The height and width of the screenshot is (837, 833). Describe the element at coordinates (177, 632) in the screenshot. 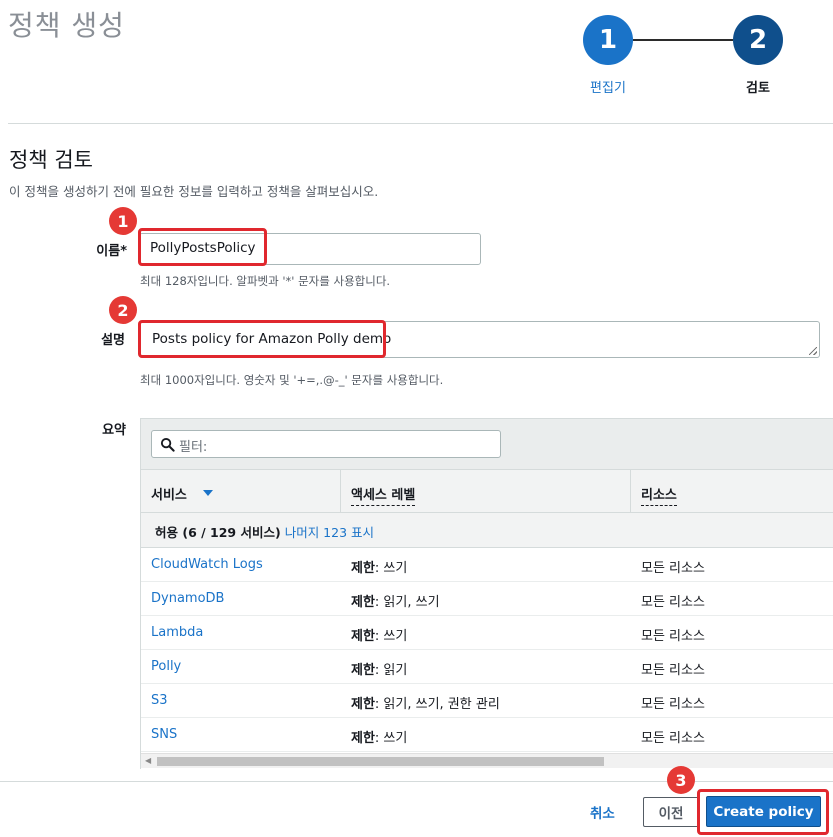

I see `service-link: Lambda` at that location.